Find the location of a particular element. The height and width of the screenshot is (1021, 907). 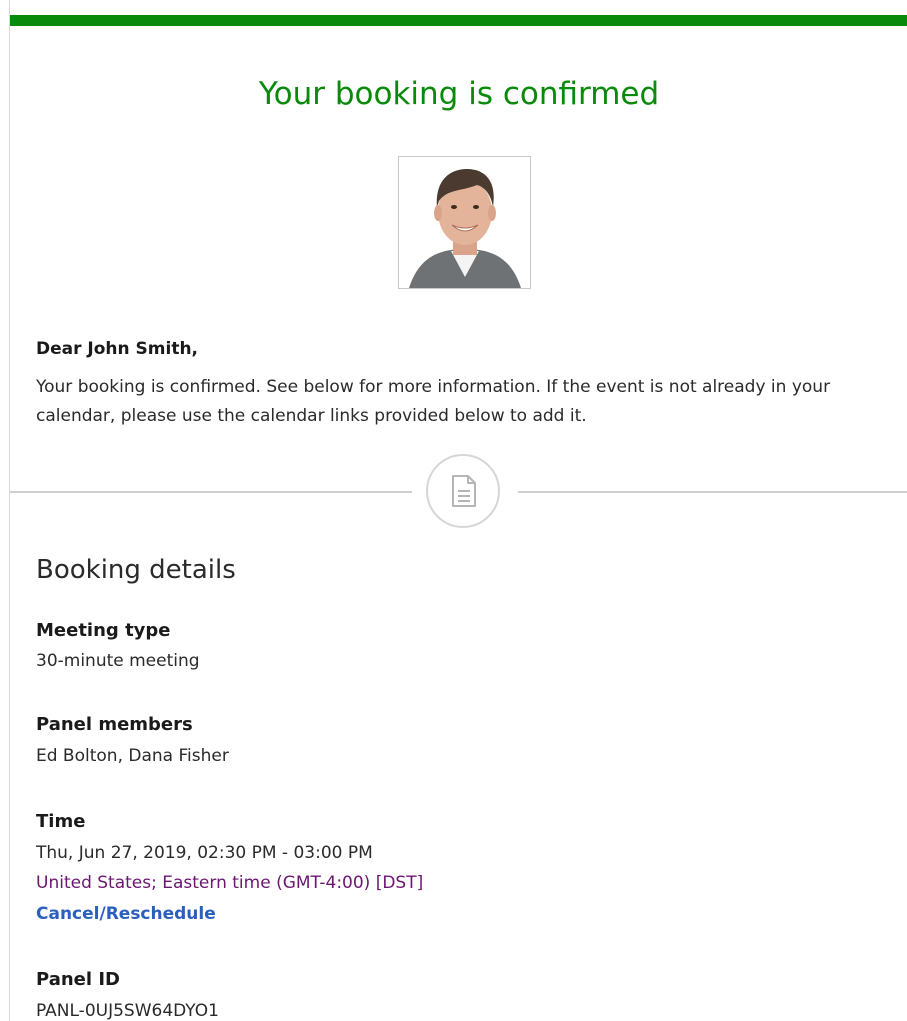

section-title: Booking details is located at coordinates (136, 570).